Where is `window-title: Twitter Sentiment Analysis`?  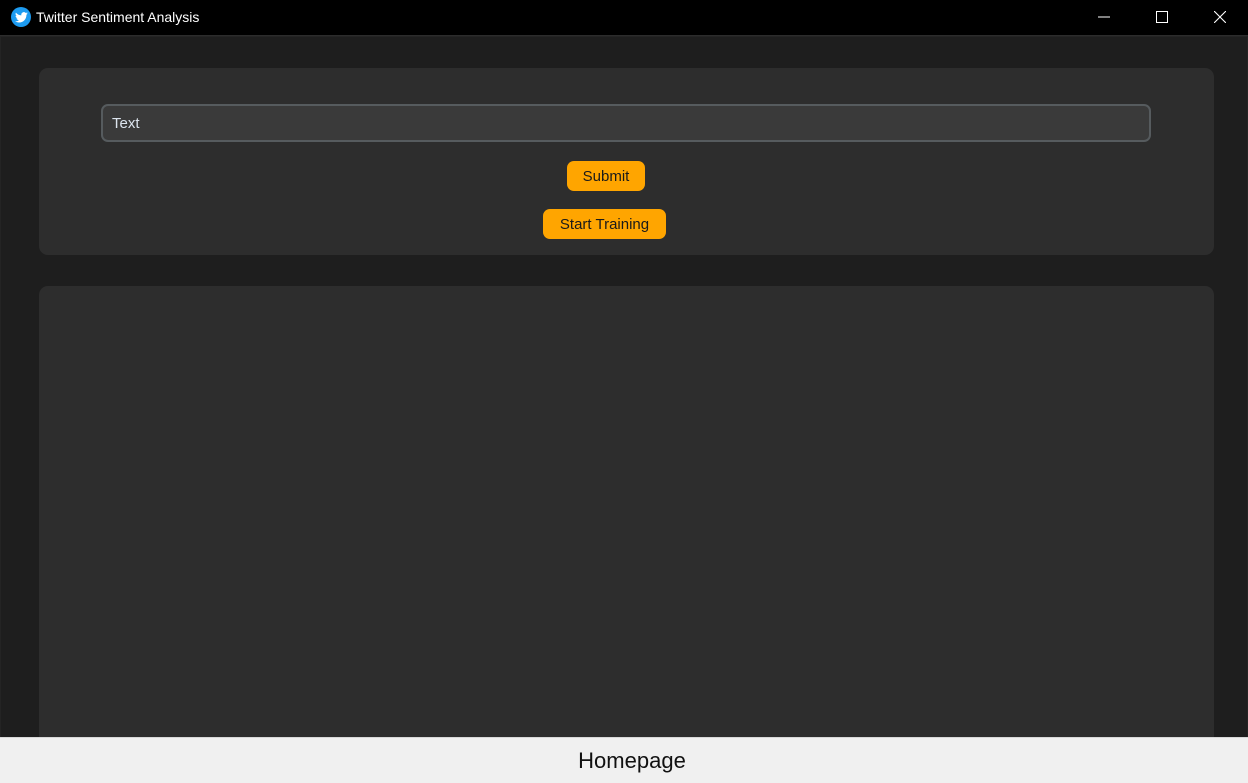
window-title: Twitter Sentiment Analysis is located at coordinates (118, 17).